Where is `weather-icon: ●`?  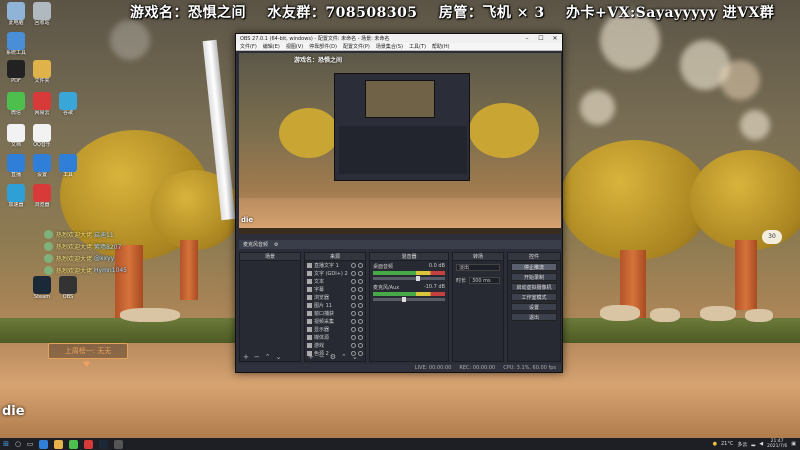
weather-icon: ● is located at coordinates (715, 444).